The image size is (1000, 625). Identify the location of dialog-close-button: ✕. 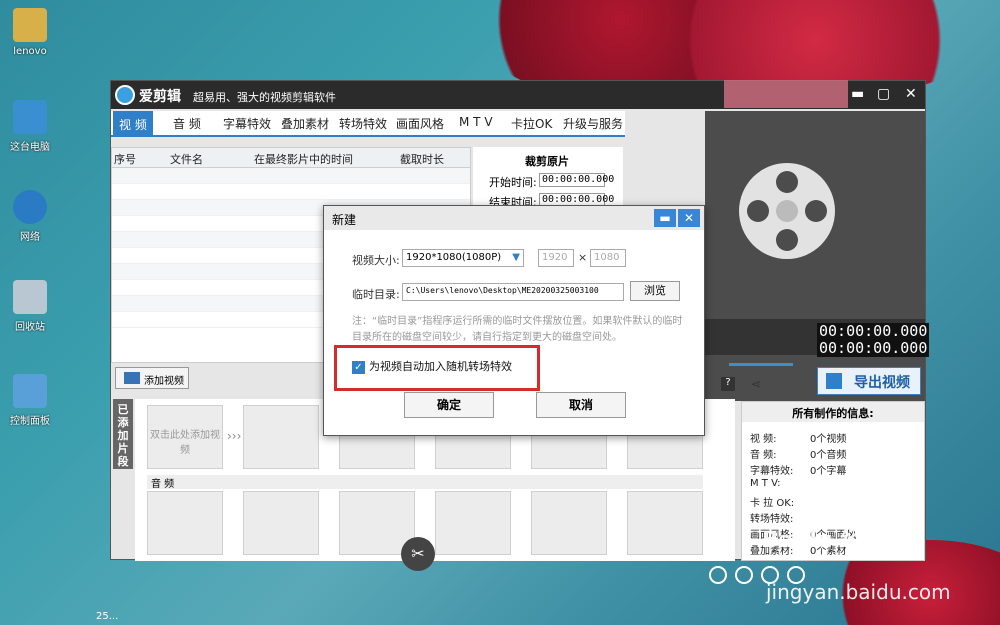
(689, 218).